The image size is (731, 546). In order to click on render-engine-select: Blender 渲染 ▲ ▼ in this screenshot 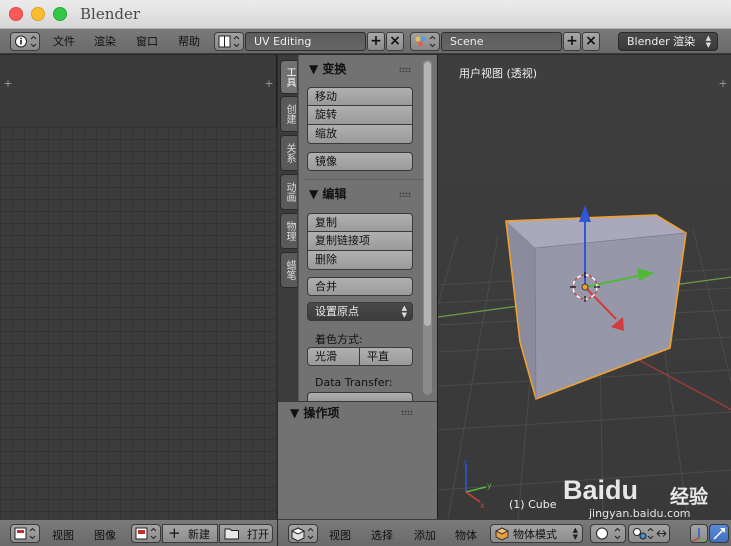, I will do `click(668, 41)`.